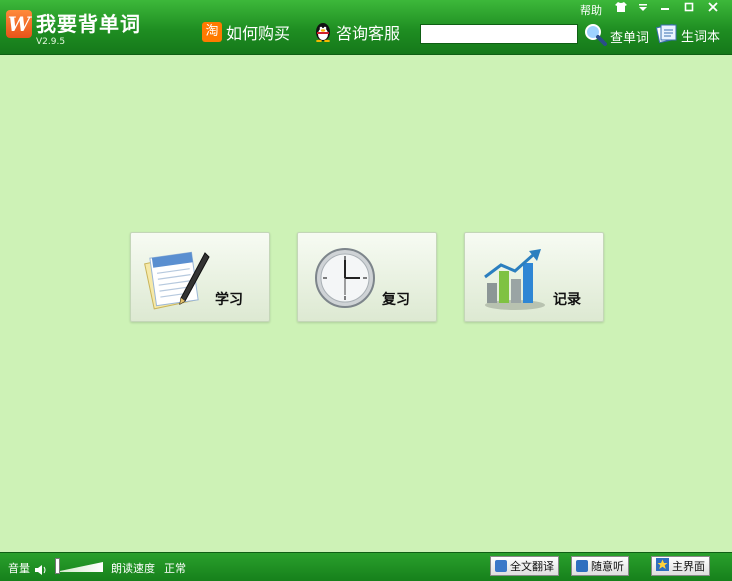 This screenshot has width=732, height=581. Describe the element at coordinates (179, 282) in the screenshot. I see `notepad-pen-icon` at that location.